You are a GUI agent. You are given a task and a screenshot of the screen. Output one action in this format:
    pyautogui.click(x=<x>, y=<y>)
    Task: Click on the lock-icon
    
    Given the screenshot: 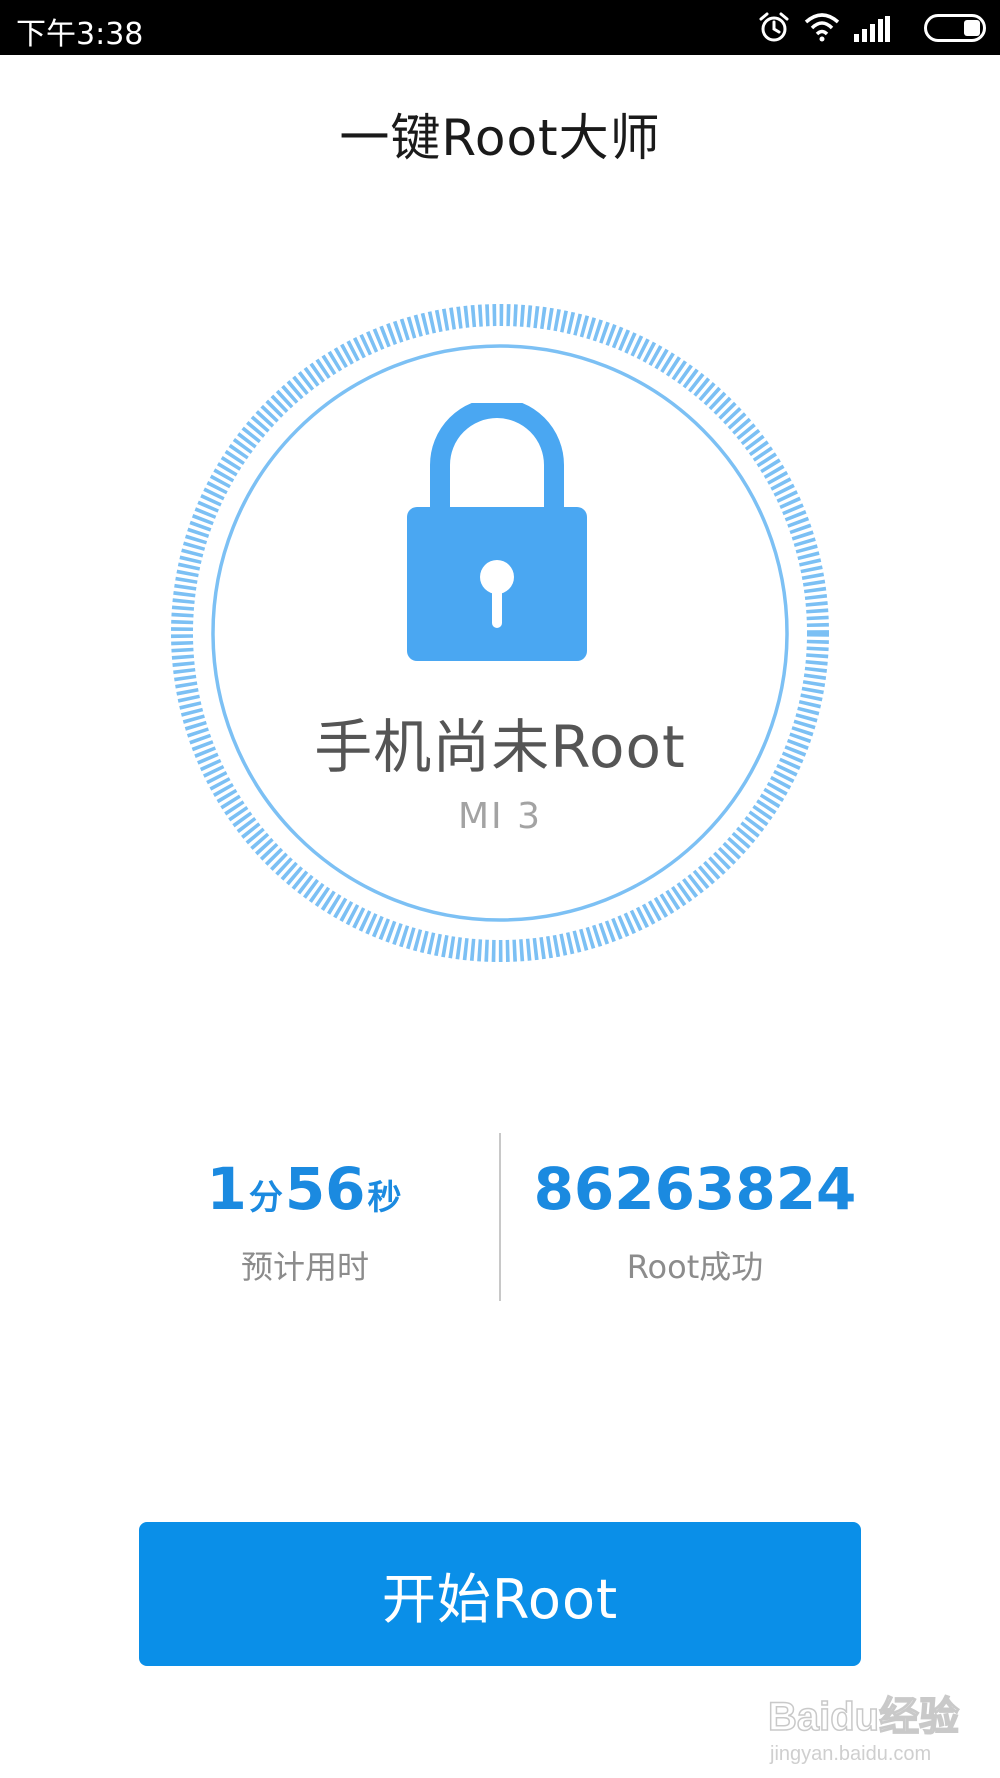 What is the action you would take?
    pyautogui.click(x=497, y=532)
    